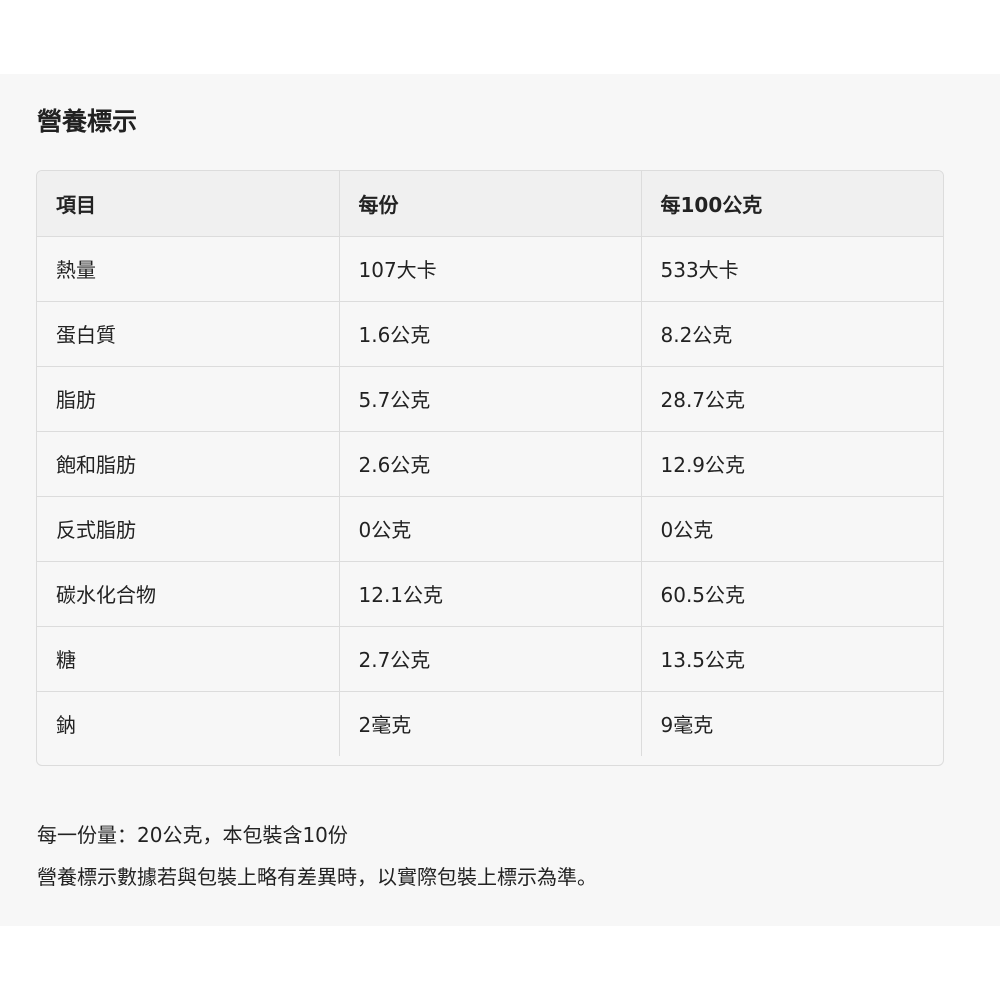  What do you see at coordinates (792, 464) in the screenshot?
I see `row-per-100g: 12.9公克` at bounding box center [792, 464].